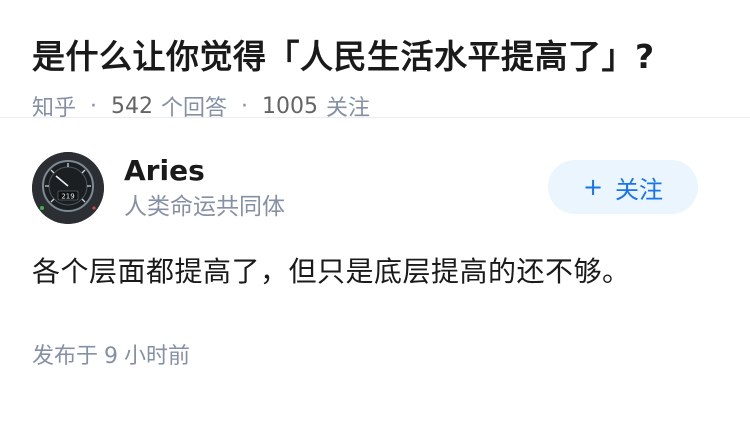 This screenshot has width=750, height=438. I want to click on source-label: 知乎, so click(54, 106).